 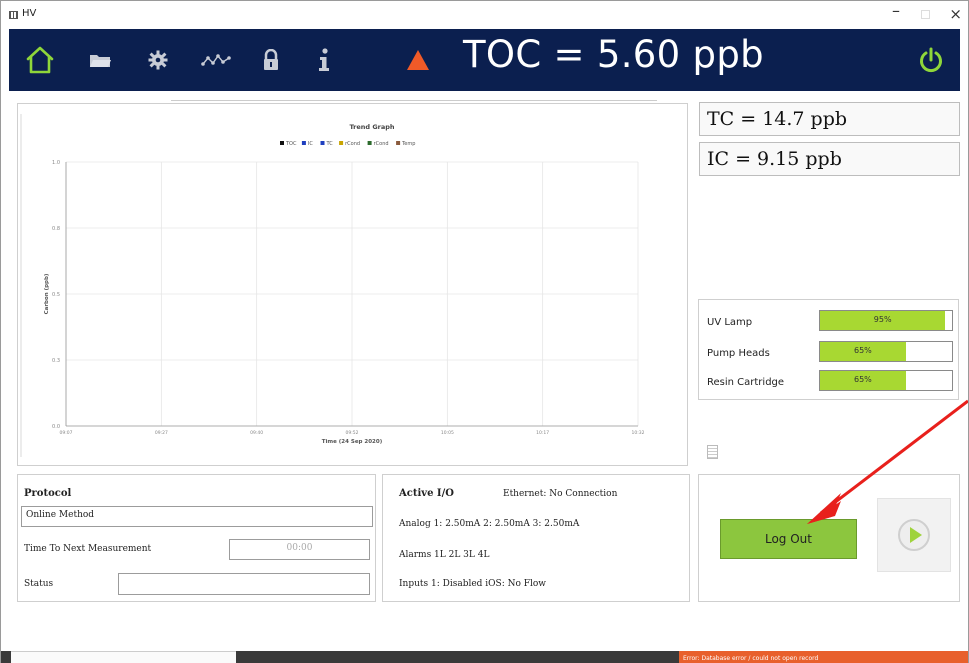 I want to click on settings-button, so click(x=158, y=60).